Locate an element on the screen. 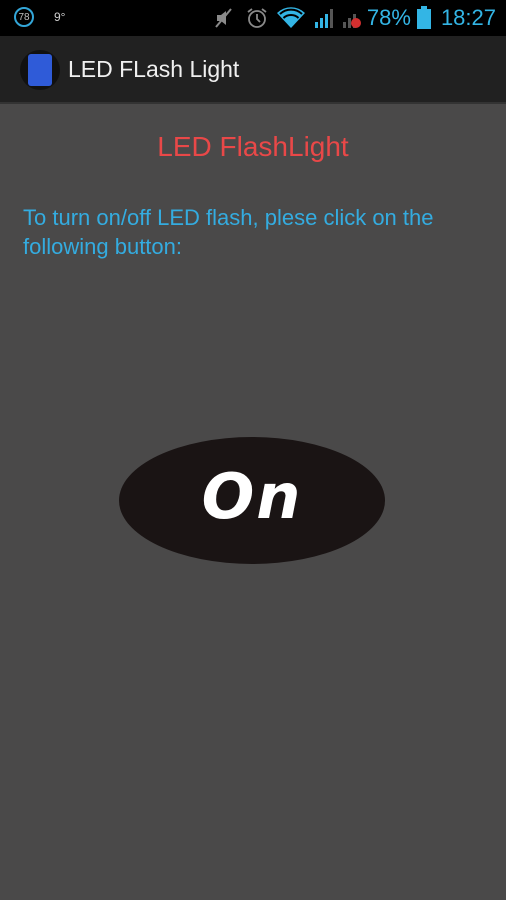  temperature-readout: 9° is located at coordinates (60, 17).